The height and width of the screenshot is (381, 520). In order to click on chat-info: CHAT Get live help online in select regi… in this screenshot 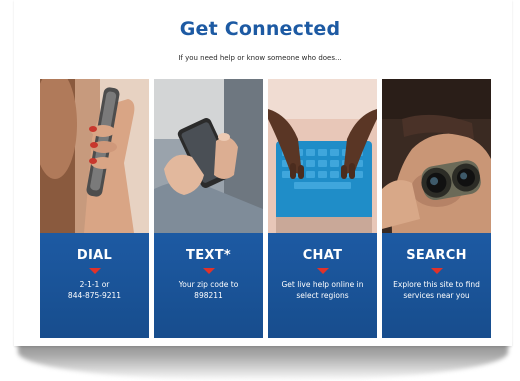, I will do `click(322, 285)`.